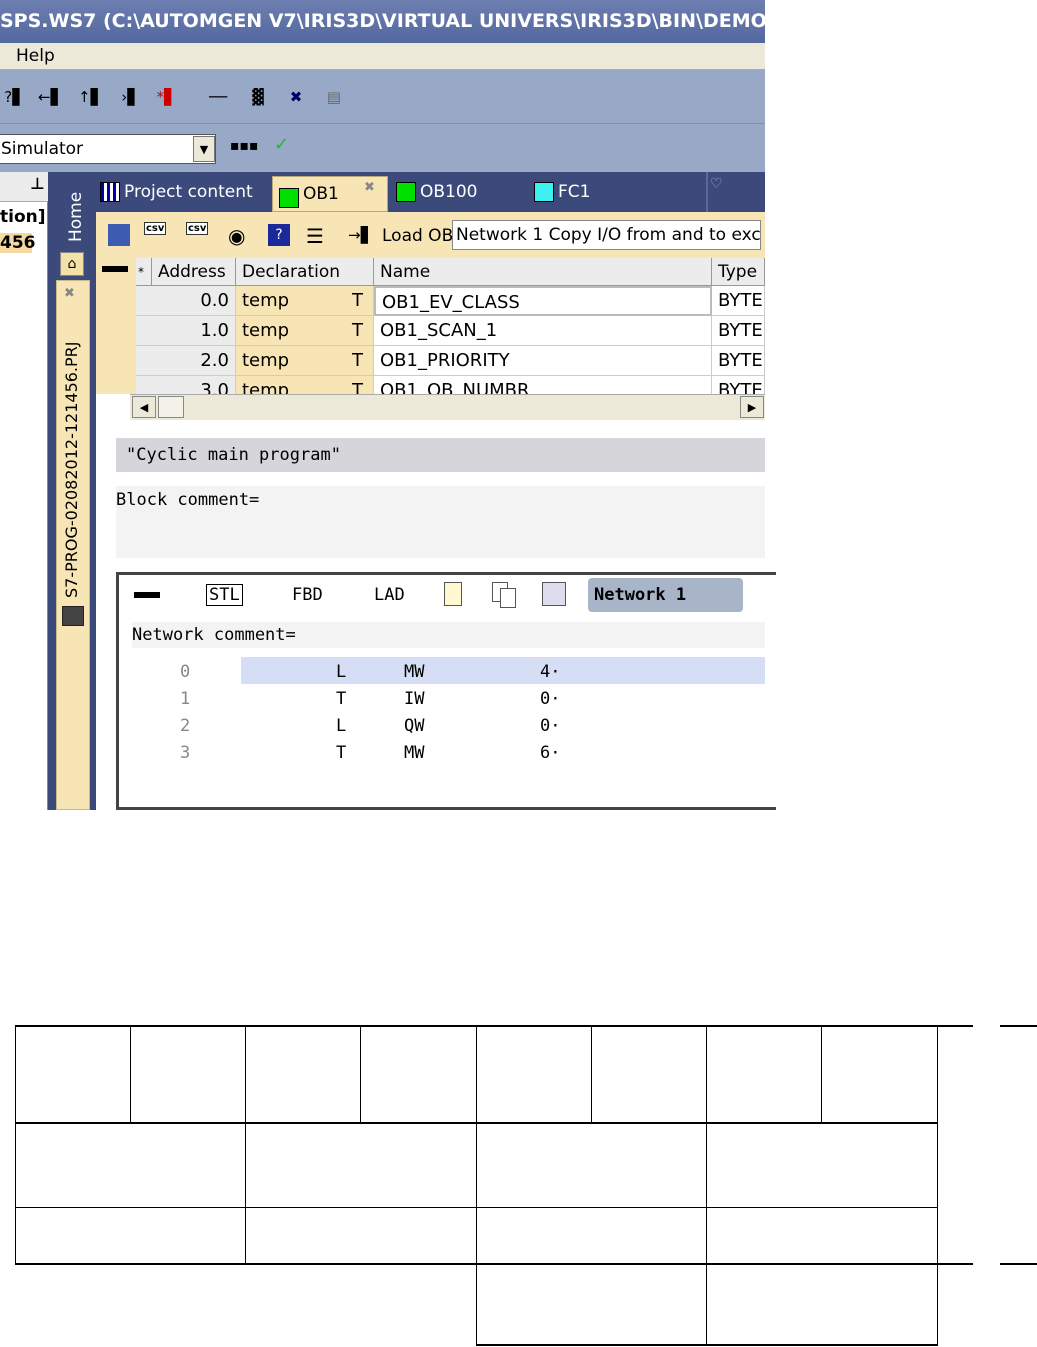 The image size is (1037, 1347). I want to click on cell-name: OB1_SCAN_1, so click(543, 331).